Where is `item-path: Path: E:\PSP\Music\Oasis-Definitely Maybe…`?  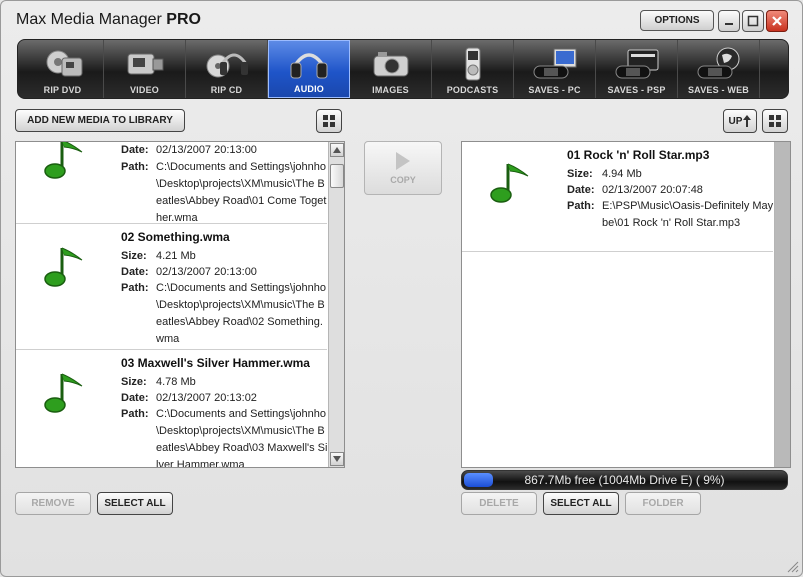 item-path: Path: E:\PSP\Music\Oasis-Definitely Maybe… is located at coordinates (670, 214).